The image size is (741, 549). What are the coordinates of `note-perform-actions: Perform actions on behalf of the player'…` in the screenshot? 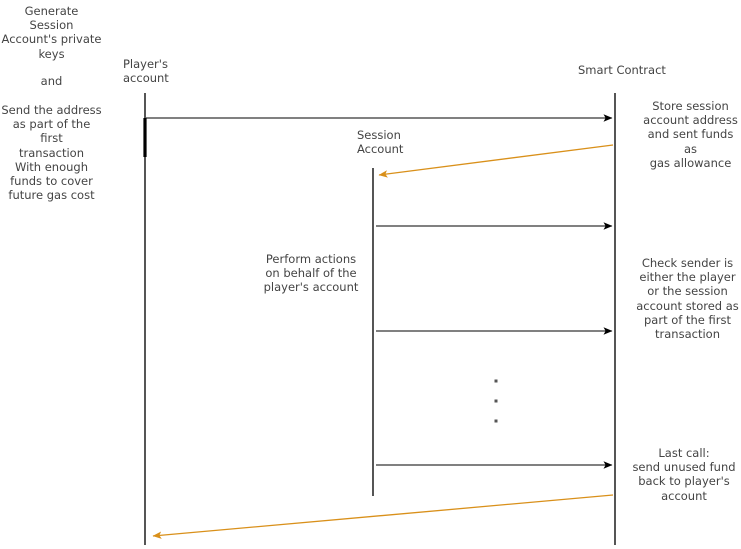 It's located at (311, 273).